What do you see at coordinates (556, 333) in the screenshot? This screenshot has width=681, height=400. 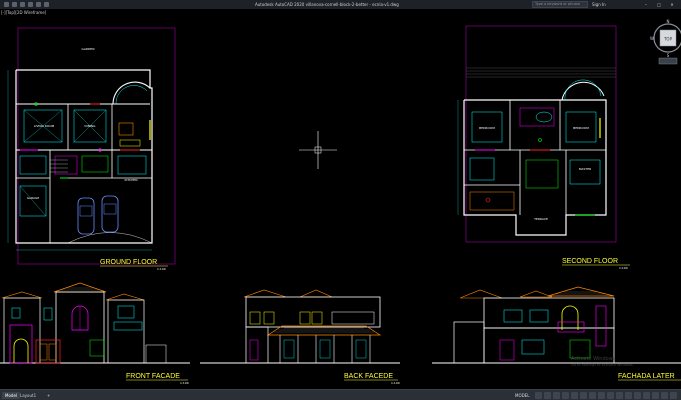 I see `side-facade-elevation: FACHADA LATER` at bounding box center [556, 333].